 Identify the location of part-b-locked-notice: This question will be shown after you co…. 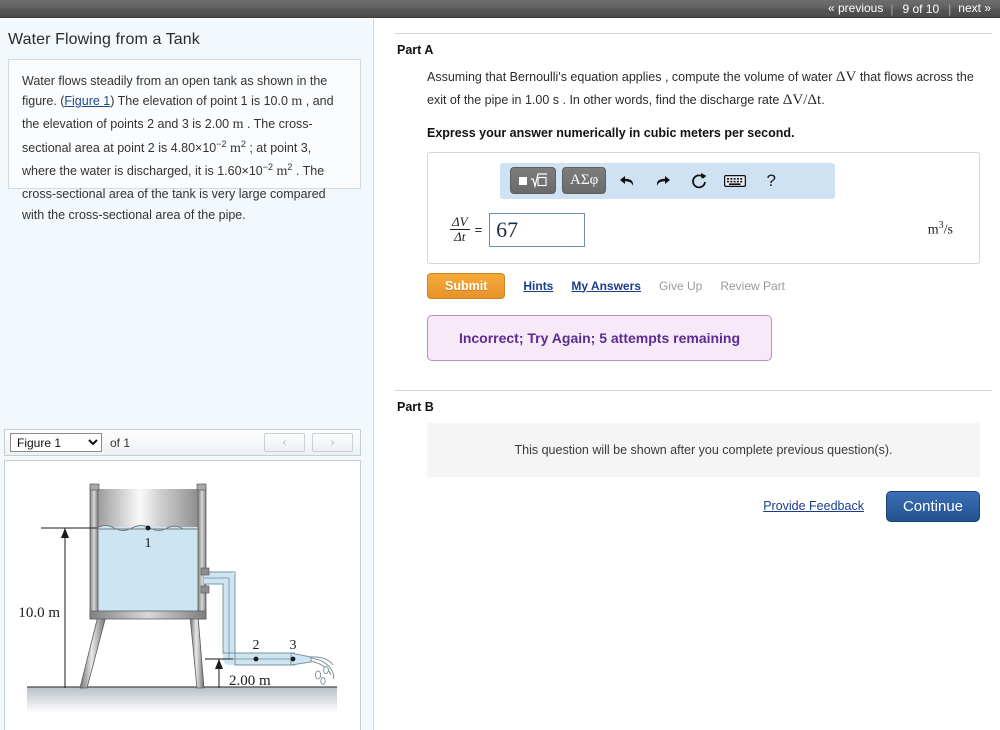
(703, 449).